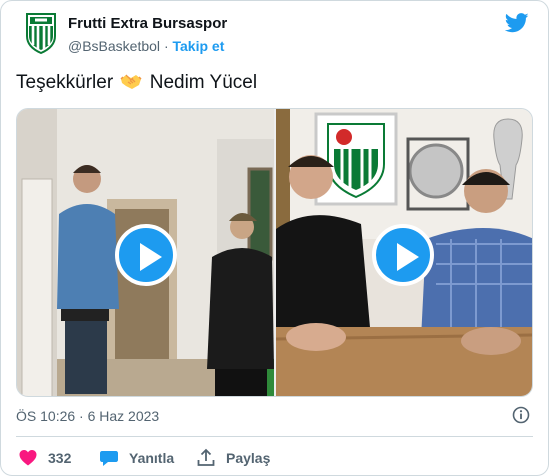 Image resolution: width=550 pixels, height=476 pixels. What do you see at coordinates (206, 457) in the screenshot?
I see `share-icon` at bounding box center [206, 457].